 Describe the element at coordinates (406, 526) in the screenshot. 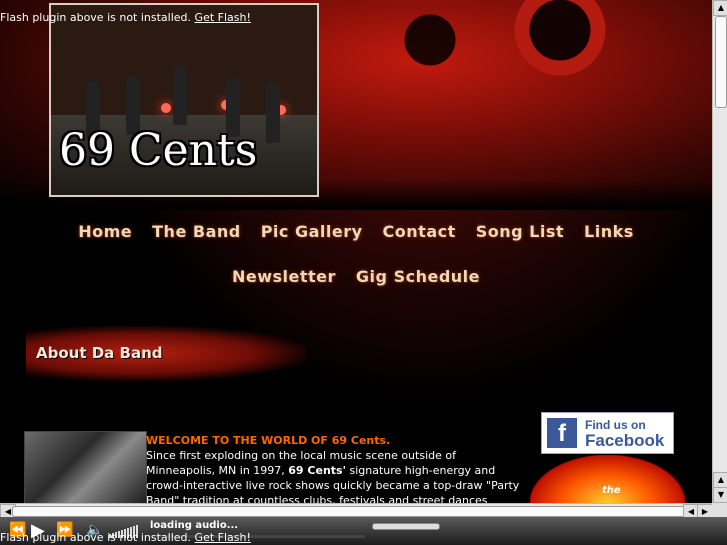

I see `loading-progress-bar` at that location.